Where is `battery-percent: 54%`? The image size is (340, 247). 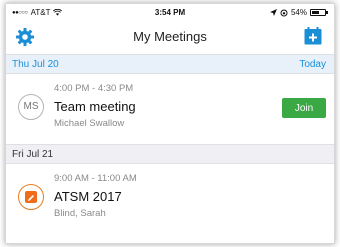
battery-percent: 54% is located at coordinates (298, 12).